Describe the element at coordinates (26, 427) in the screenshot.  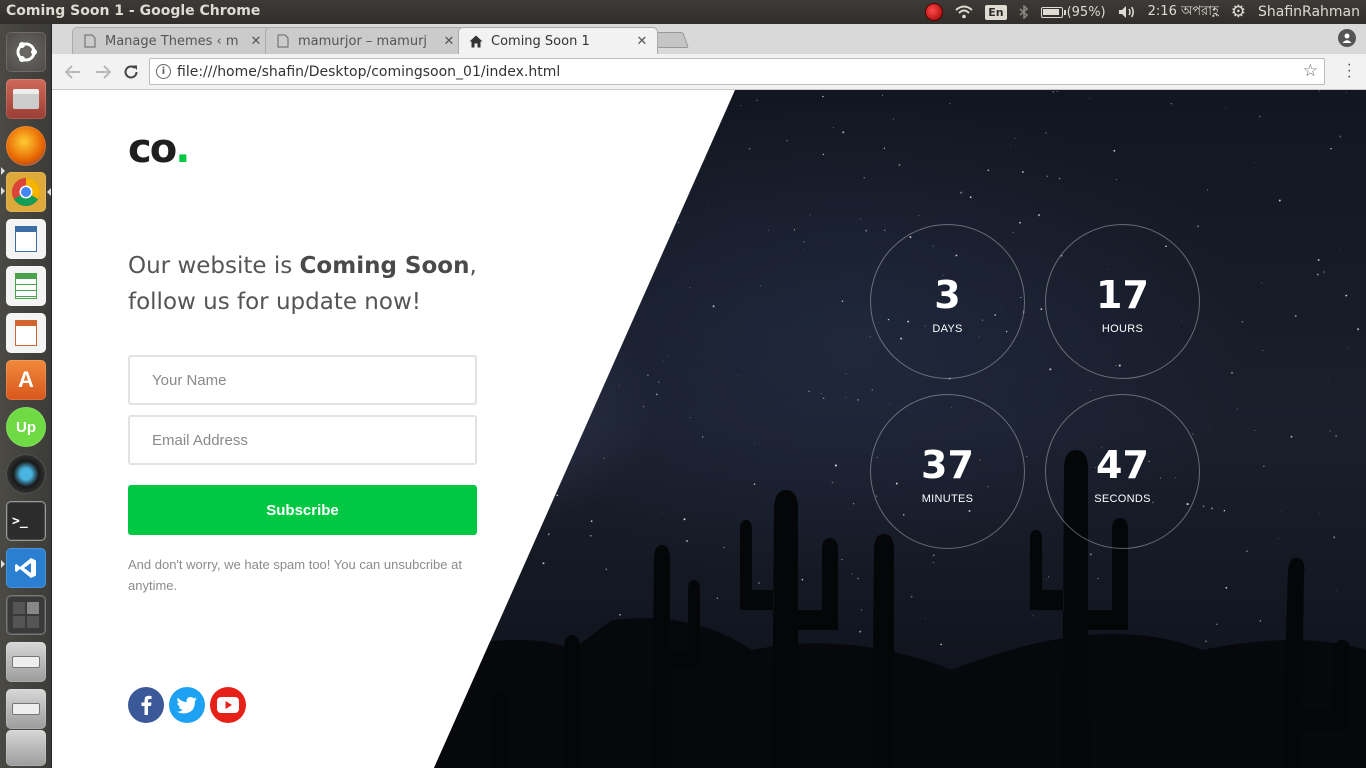
I see `upwork-icon: Up` at that location.